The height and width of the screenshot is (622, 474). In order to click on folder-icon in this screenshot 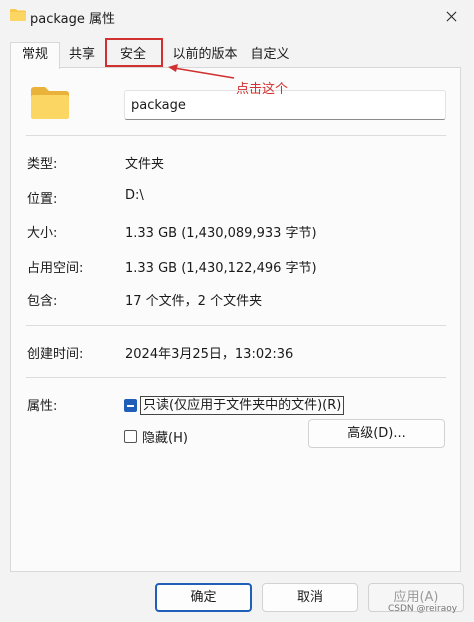, I will do `click(18, 15)`.